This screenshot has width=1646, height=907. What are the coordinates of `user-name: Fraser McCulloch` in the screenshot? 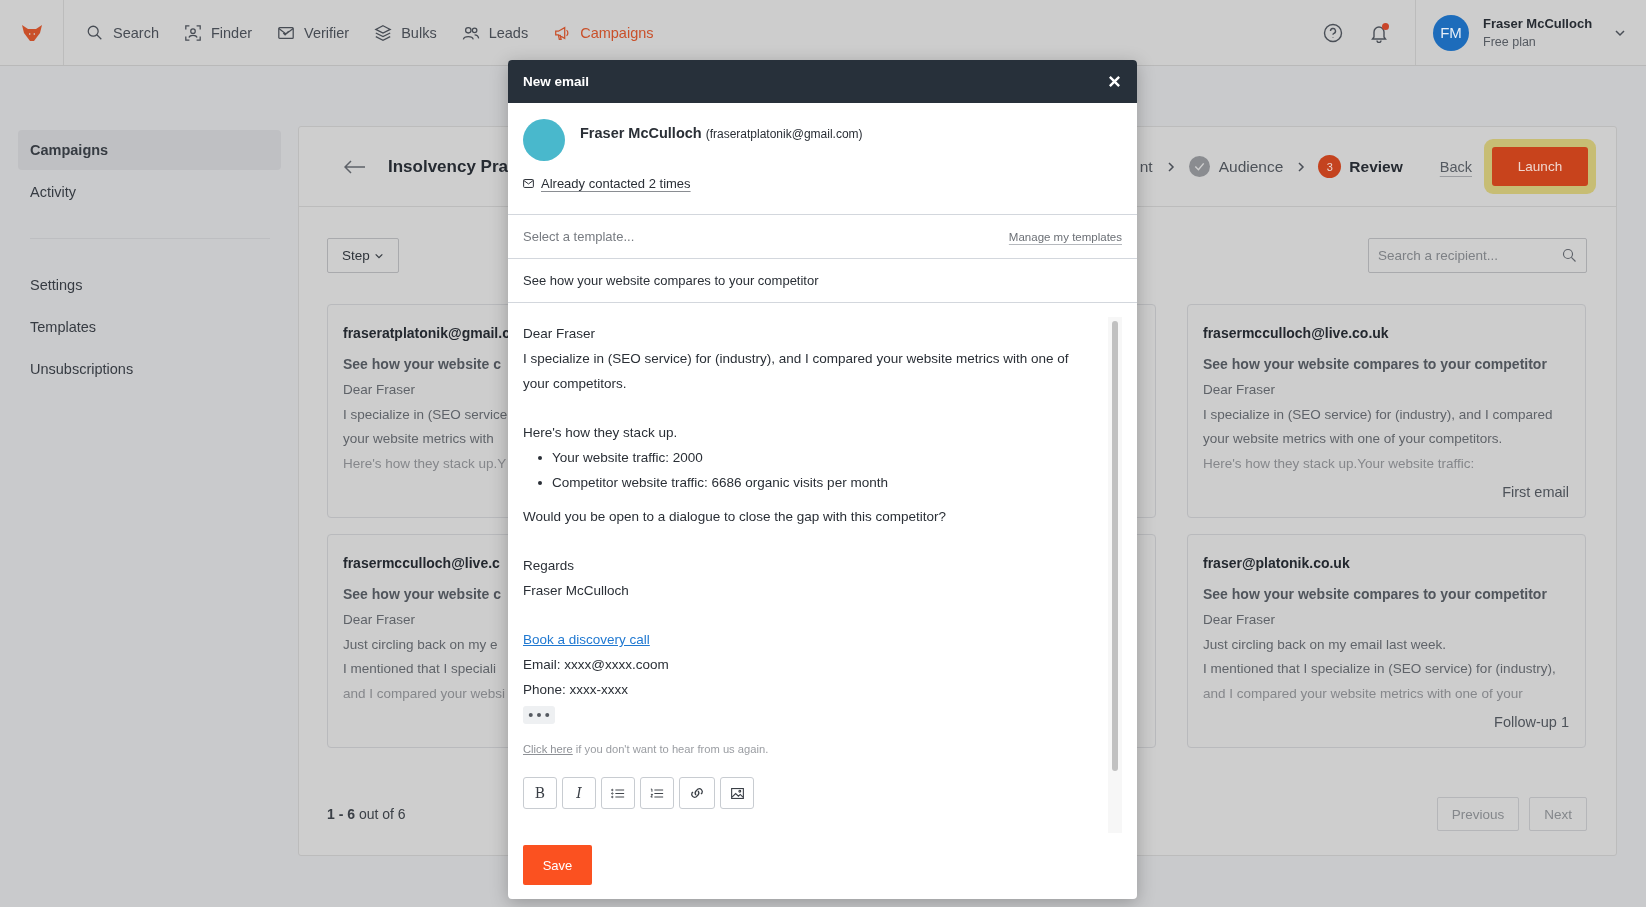 It's located at (1538, 23).